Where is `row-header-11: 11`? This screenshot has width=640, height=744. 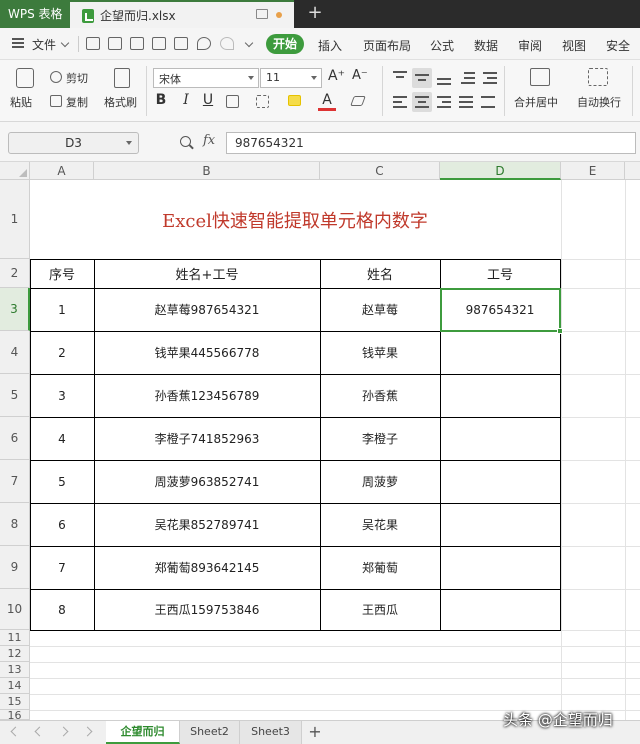 row-header-11: 11 is located at coordinates (15, 638).